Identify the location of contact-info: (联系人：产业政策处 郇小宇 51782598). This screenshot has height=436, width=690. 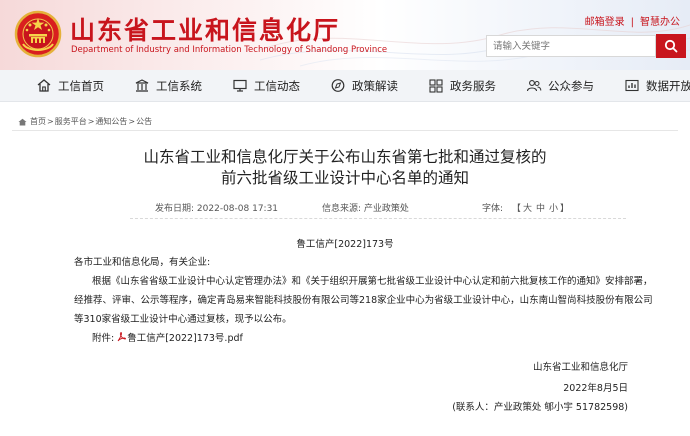
(540, 407).